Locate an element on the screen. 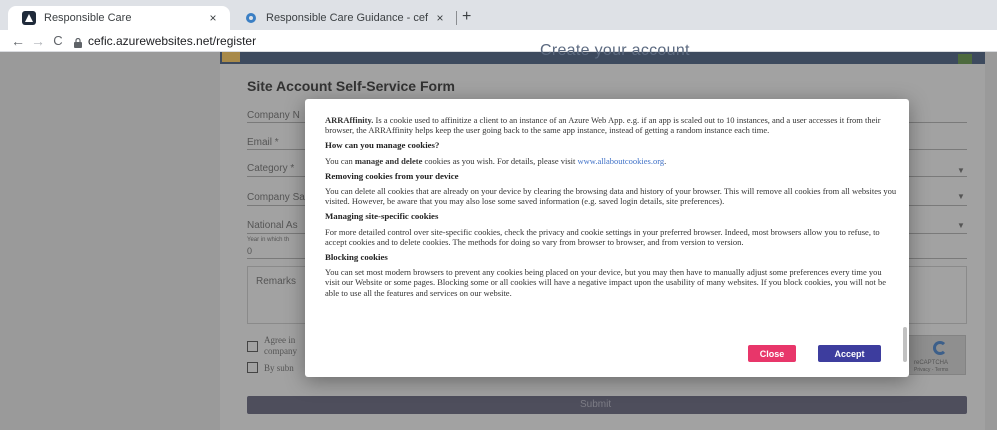 The image size is (997, 430). blocking-cookies-heading: Blocking cookies is located at coordinates (356, 257).